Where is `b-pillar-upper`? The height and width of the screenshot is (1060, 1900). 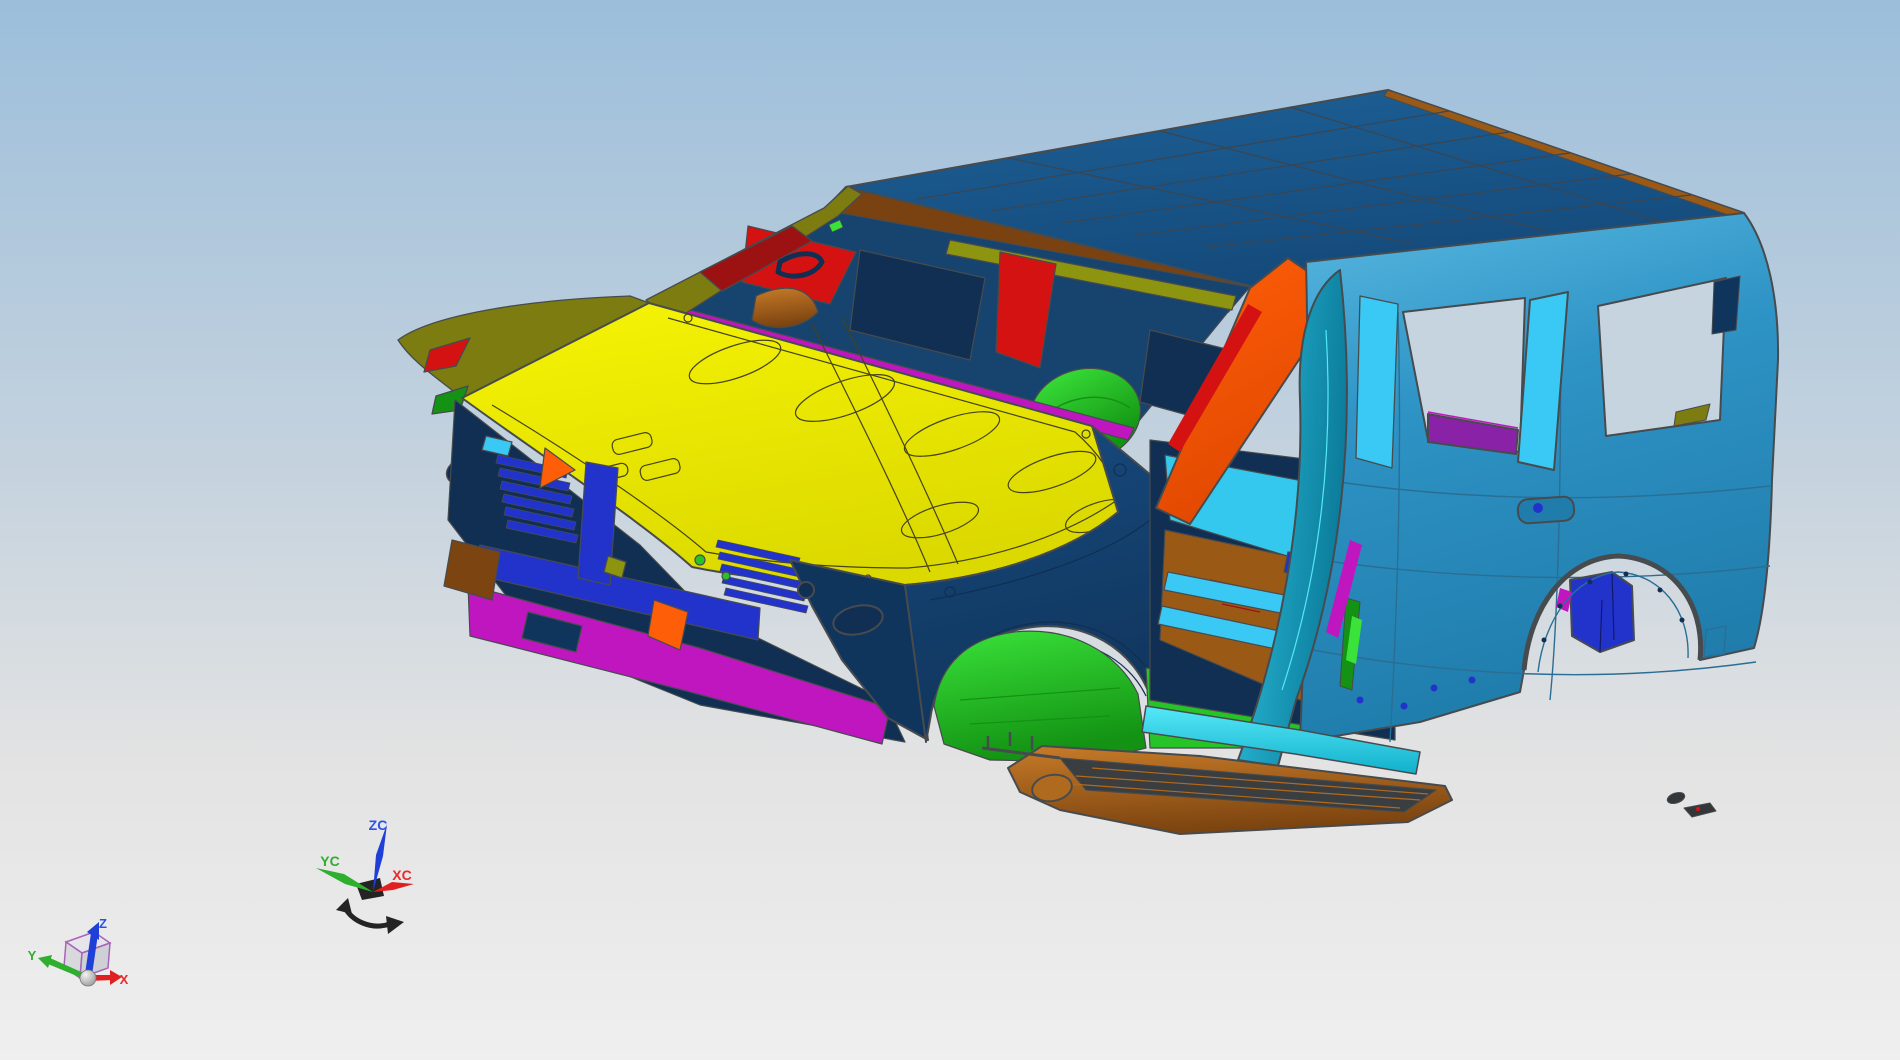
b-pillar-upper is located at coordinates (1377, 382).